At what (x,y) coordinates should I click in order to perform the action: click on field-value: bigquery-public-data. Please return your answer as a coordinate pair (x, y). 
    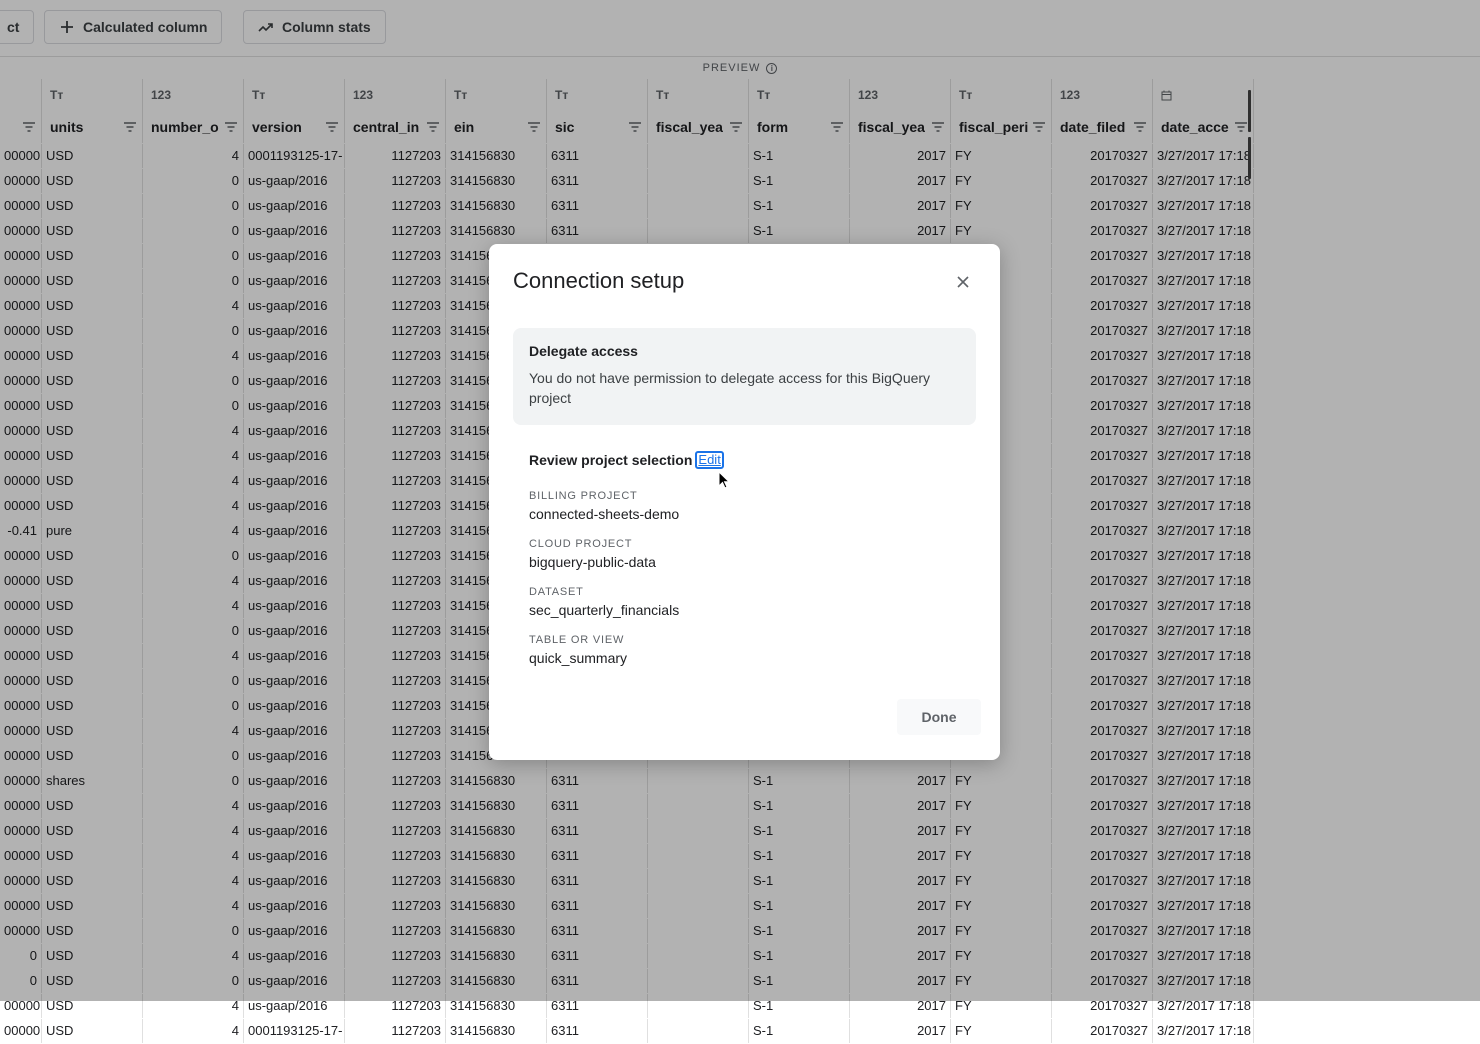
    Looking at the image, I should click on (592, 562).